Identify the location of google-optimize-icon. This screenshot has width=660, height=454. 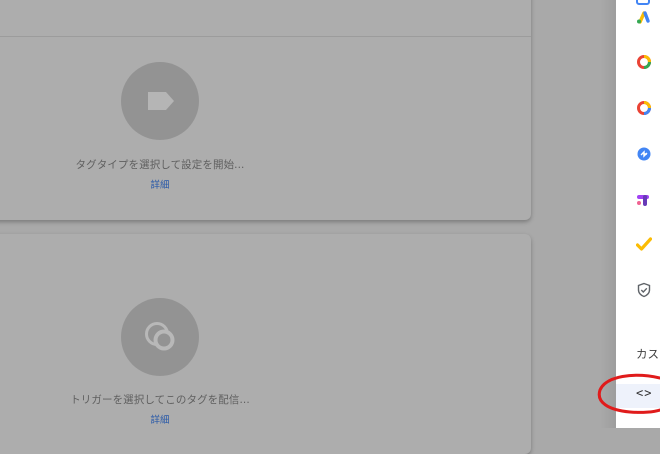
(644, 200).